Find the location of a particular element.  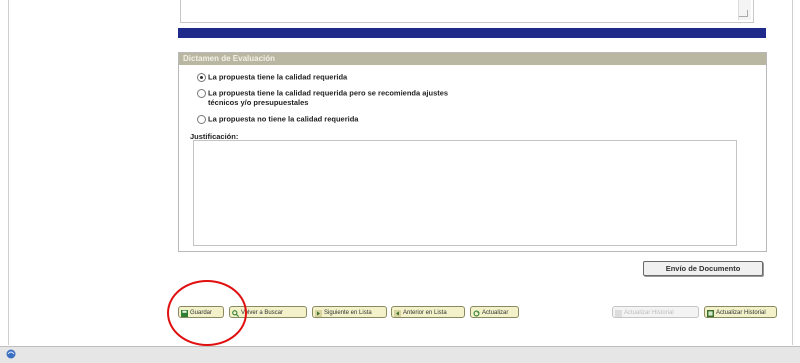

browser-status-bar is located at coordinates (400, 354).